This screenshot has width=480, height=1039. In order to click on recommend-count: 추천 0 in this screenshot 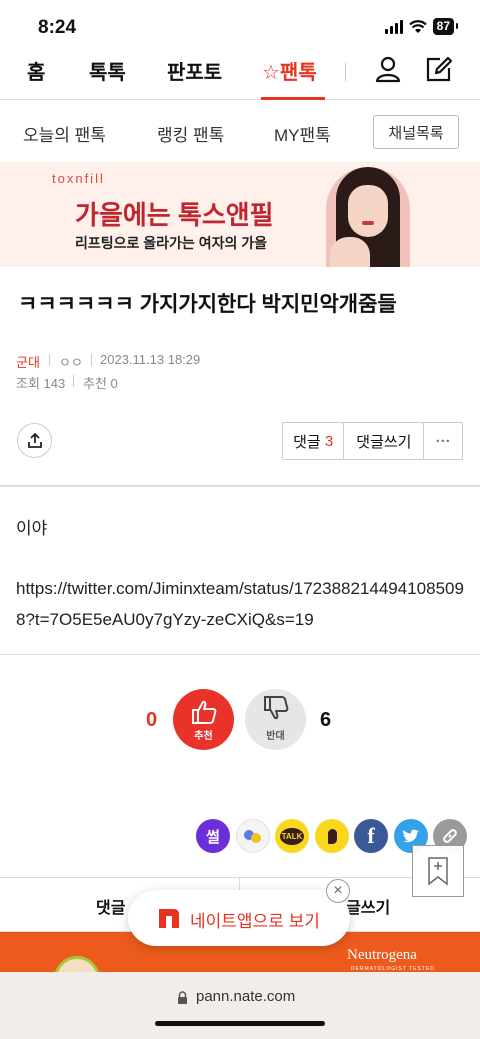, I will do `click(100, 383)`.